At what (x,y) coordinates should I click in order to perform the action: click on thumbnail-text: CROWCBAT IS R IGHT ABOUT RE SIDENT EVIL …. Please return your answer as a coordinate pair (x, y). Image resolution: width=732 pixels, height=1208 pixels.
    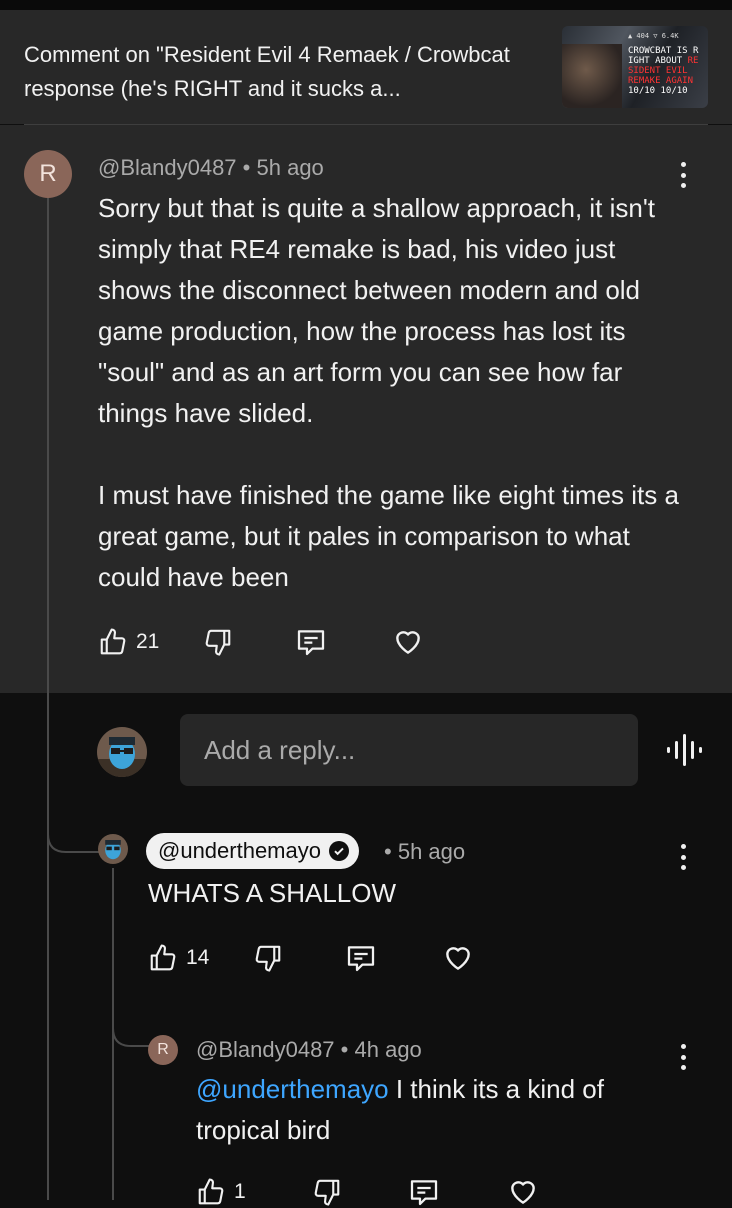
    Looking at the image, I should click on (663, 71).